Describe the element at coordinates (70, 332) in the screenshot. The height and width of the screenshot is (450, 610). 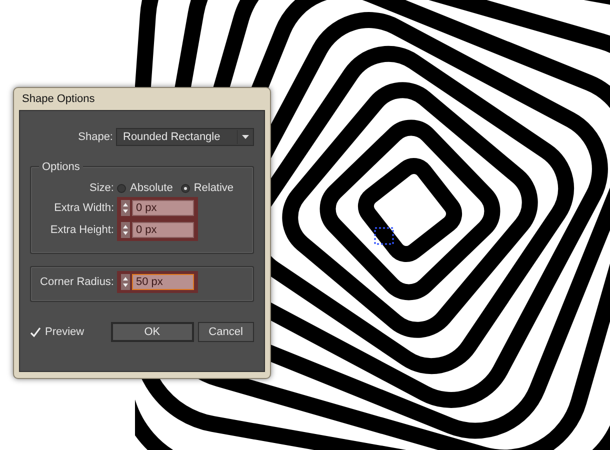
I see `preview-checkbox: Preview` at that location.